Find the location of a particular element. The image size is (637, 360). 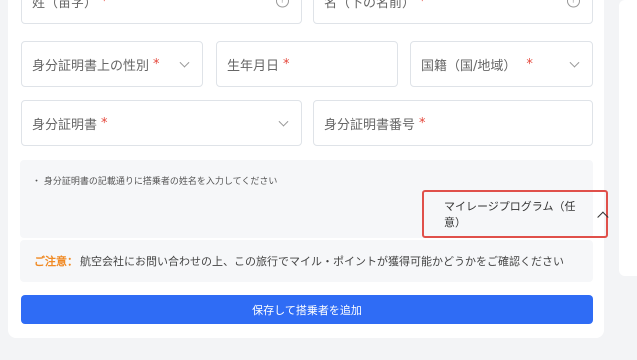

gender-select: 身分証明書上の性別 * is located at coordinates (112, 64).